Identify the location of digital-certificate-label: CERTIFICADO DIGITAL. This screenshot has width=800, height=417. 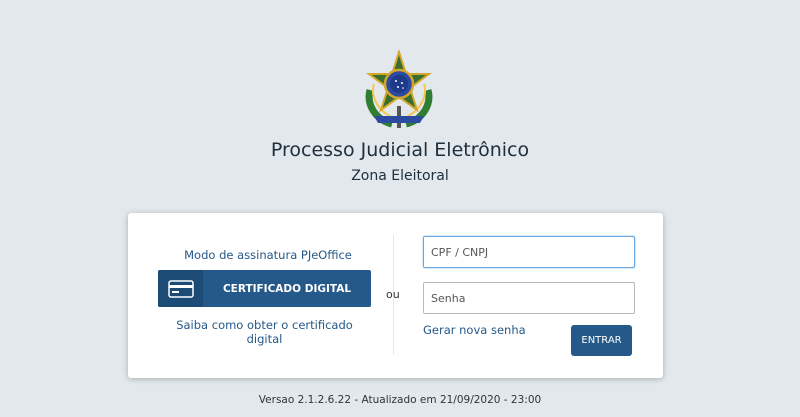
(287, 288).